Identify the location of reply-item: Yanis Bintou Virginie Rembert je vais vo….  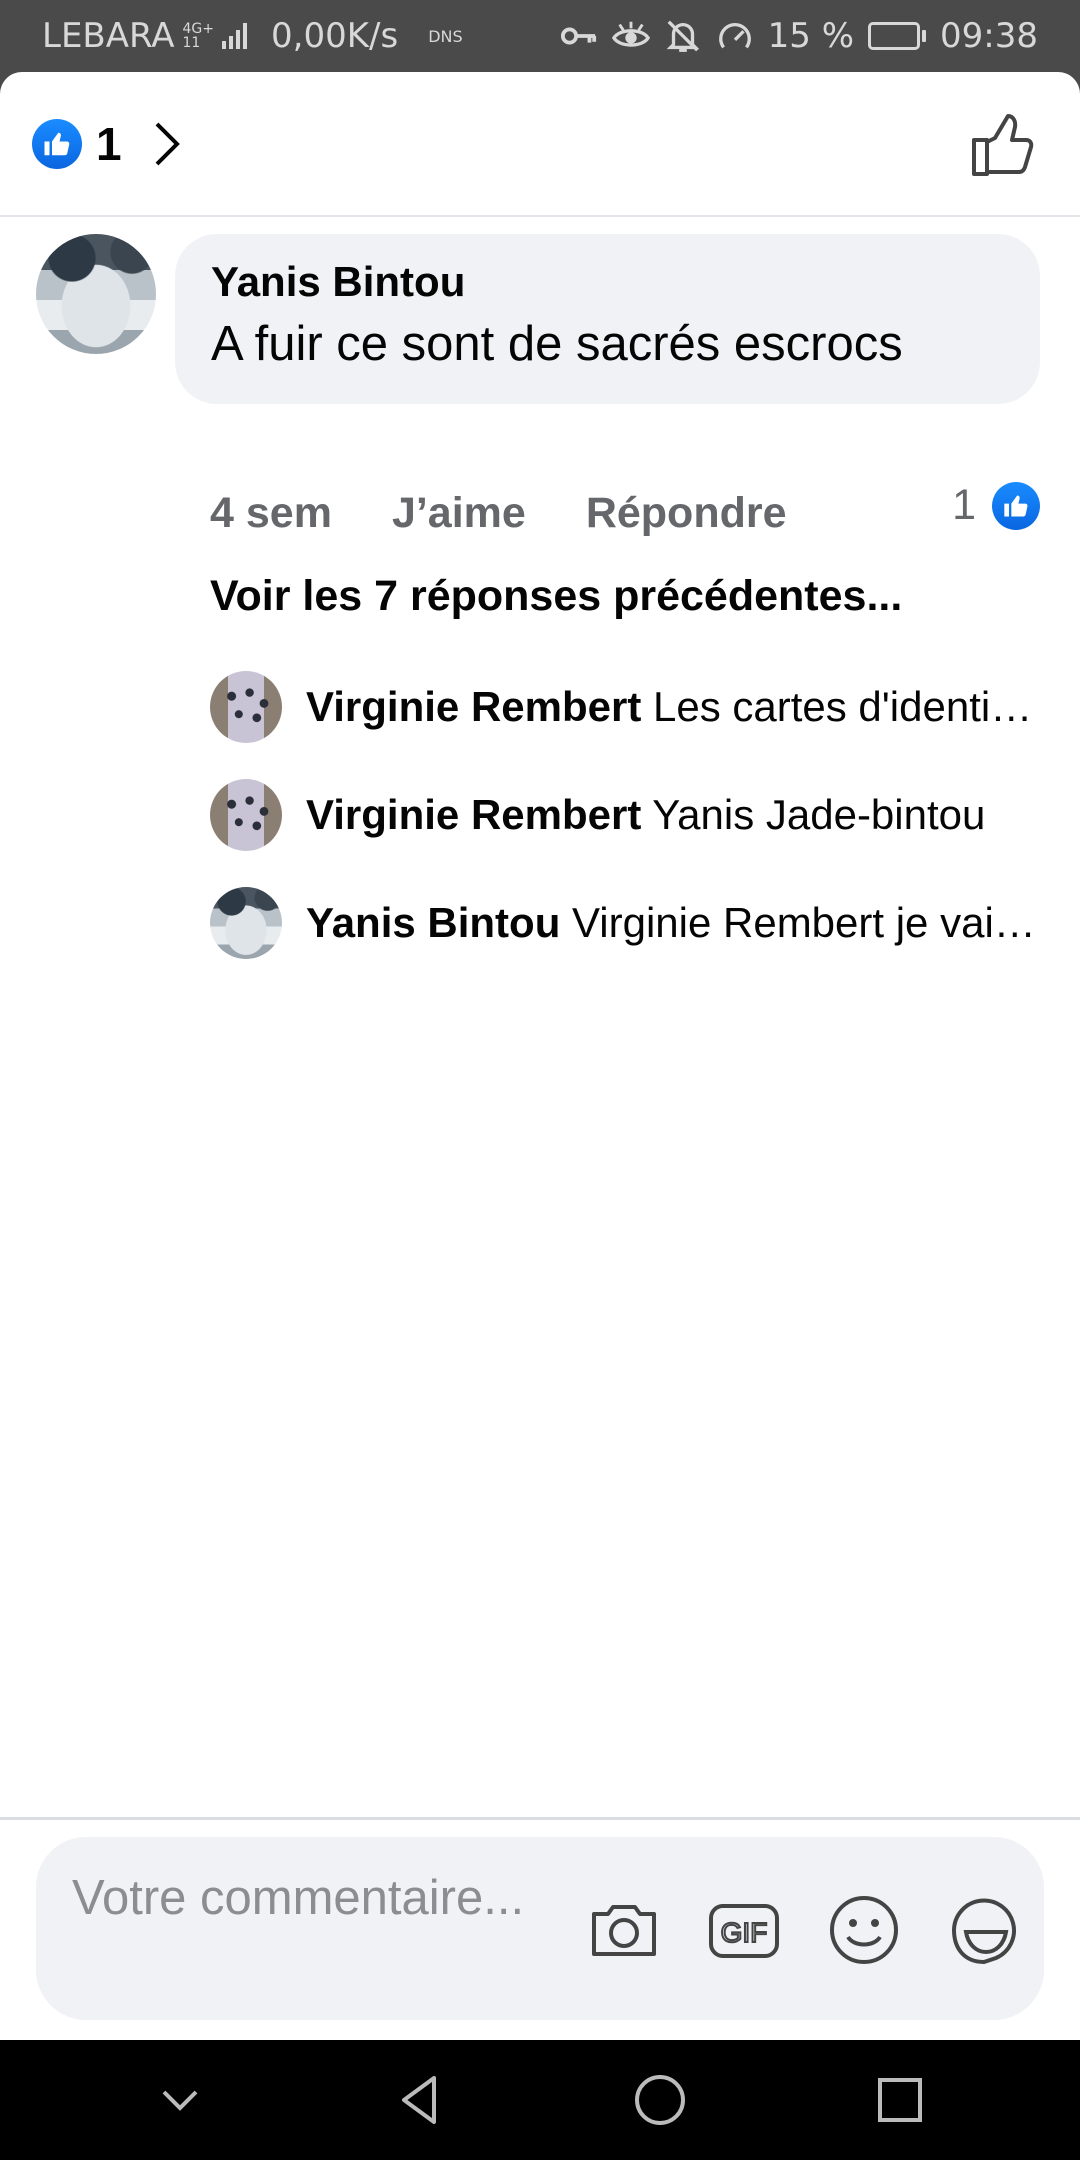
(625, 923).